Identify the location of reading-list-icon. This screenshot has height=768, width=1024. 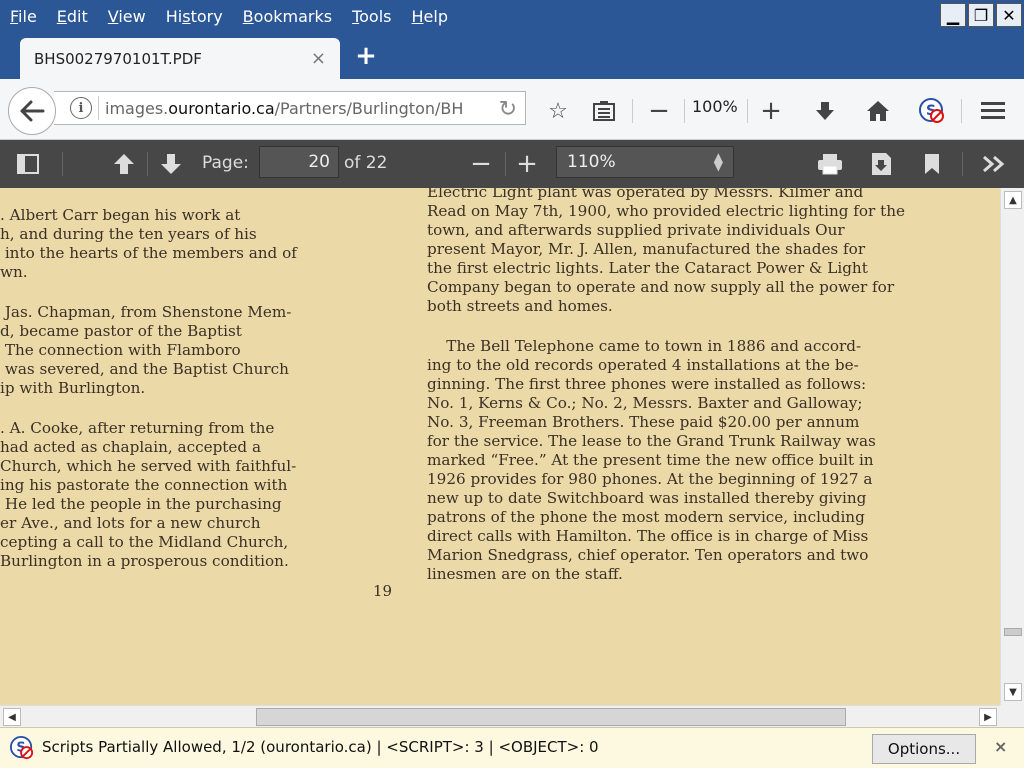
(604, 111).